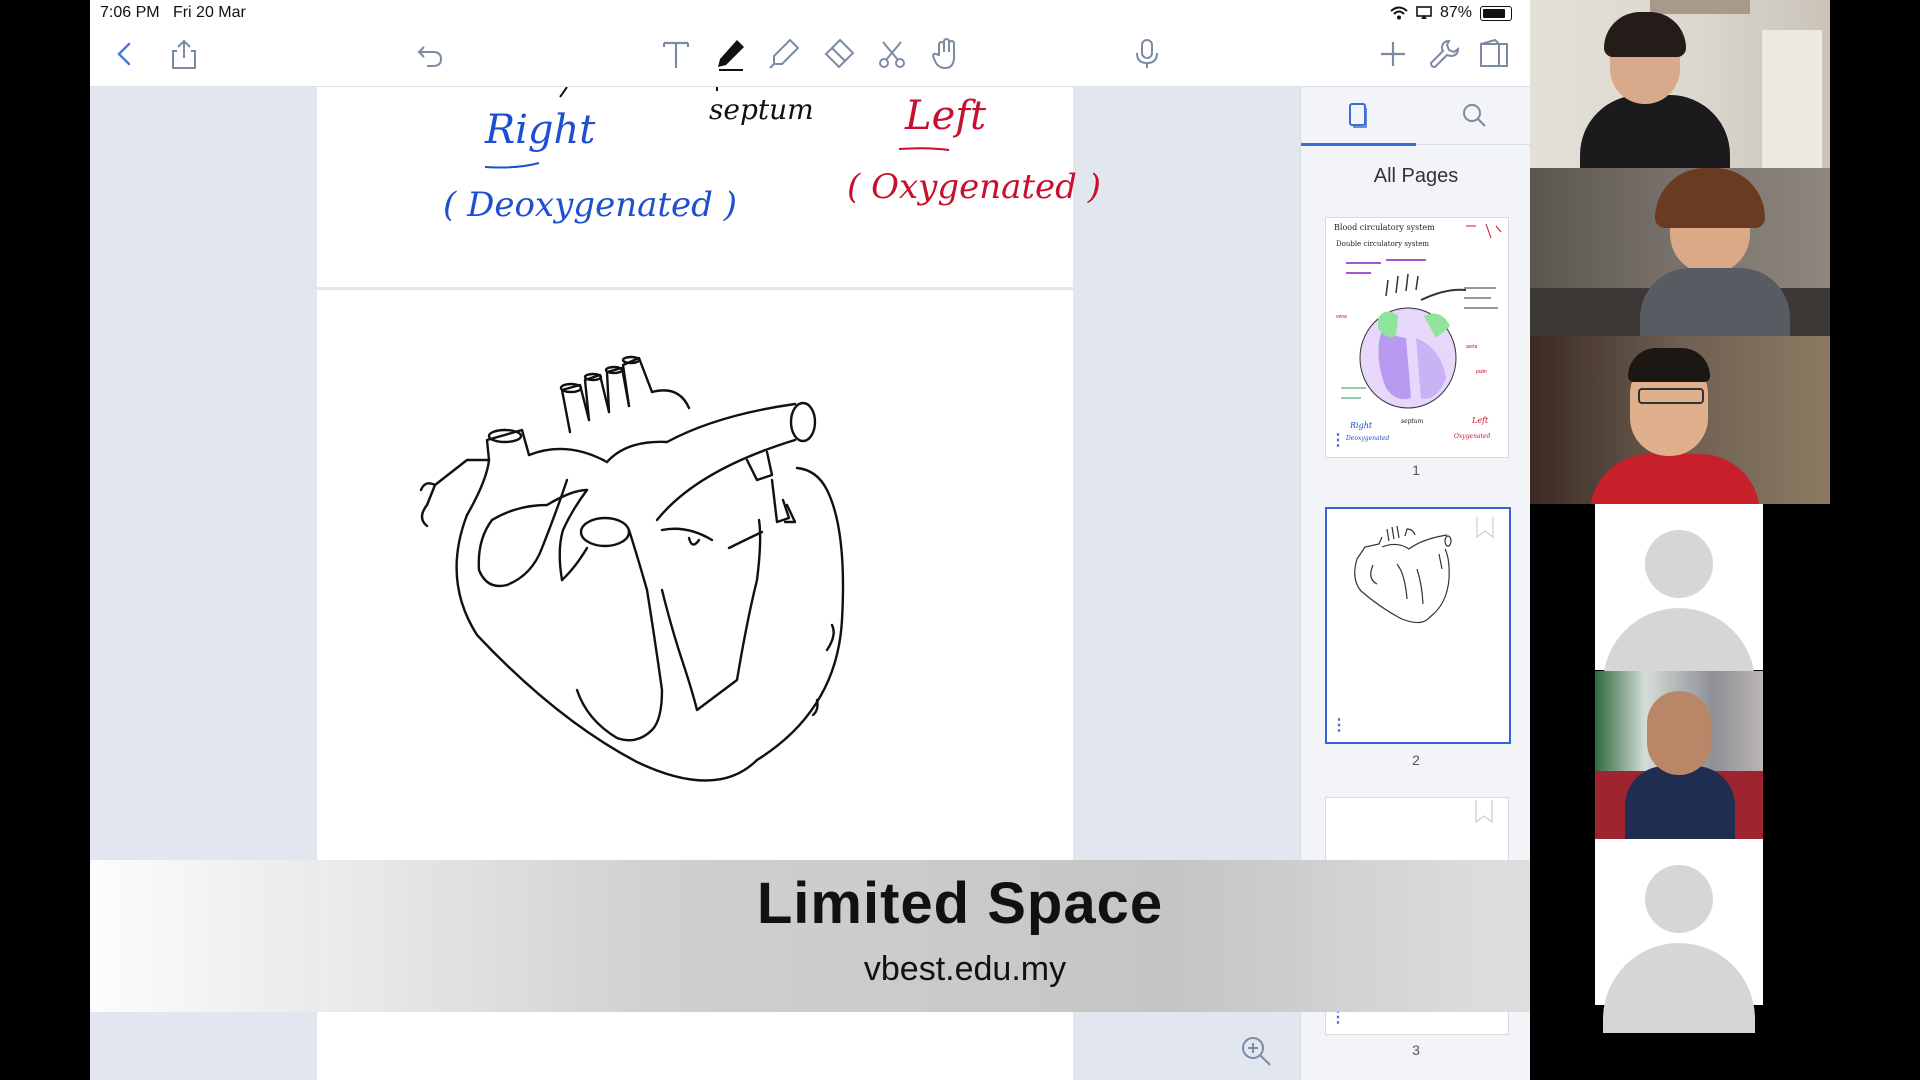 This screenshot has height=1080, width=1920. I want to click on microphone-icon, so click(1147, 54).